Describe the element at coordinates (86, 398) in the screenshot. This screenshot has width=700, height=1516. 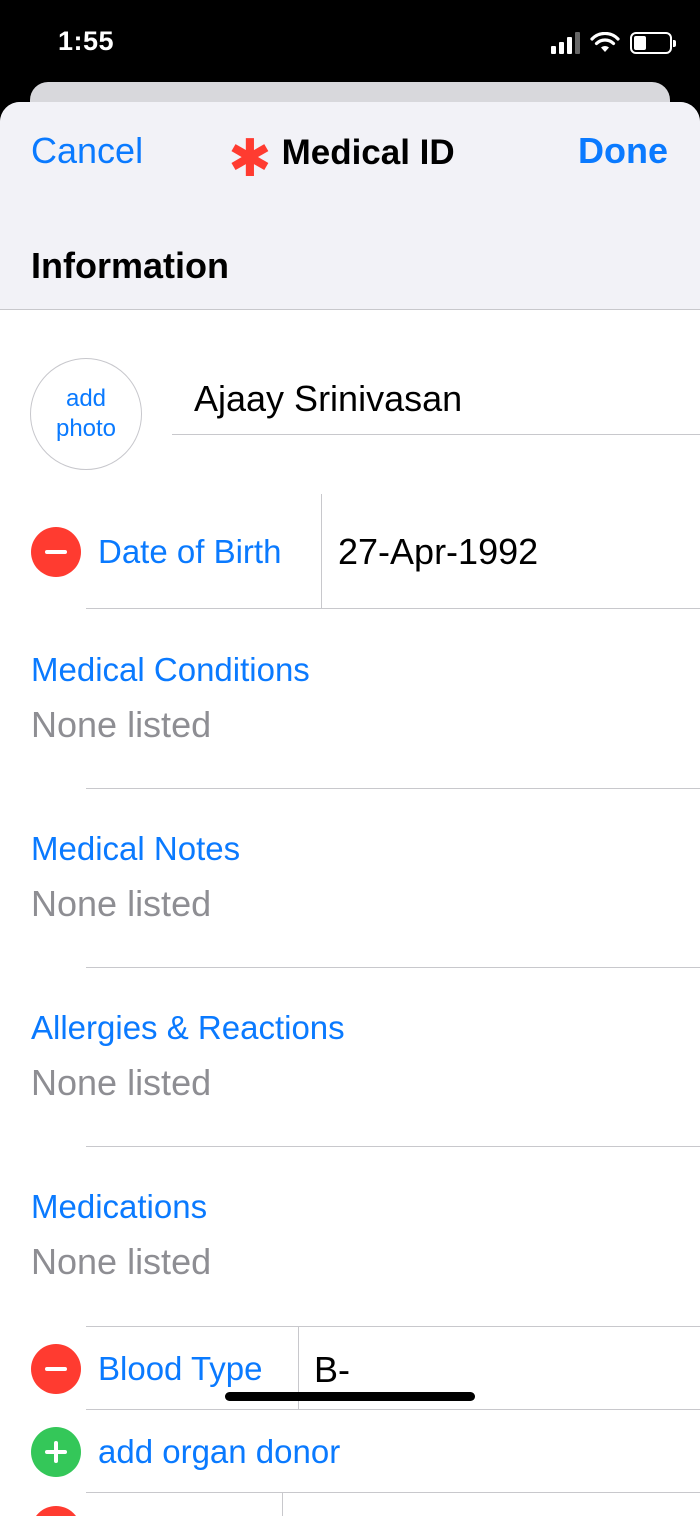
I see `add-photo-label-line1: add` at that location.